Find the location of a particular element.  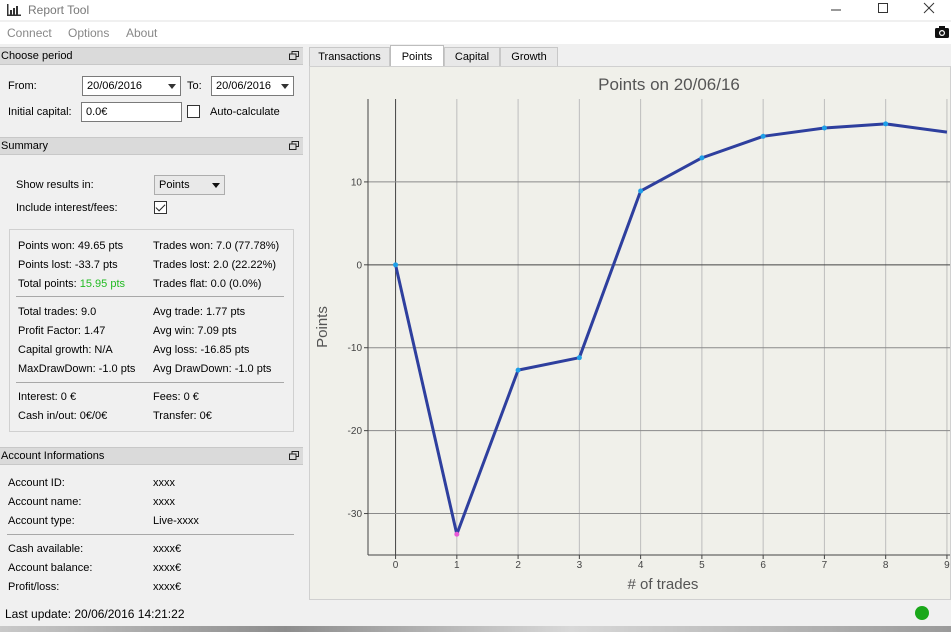

tab-capital: Capital is located at coordinates (472, 57).